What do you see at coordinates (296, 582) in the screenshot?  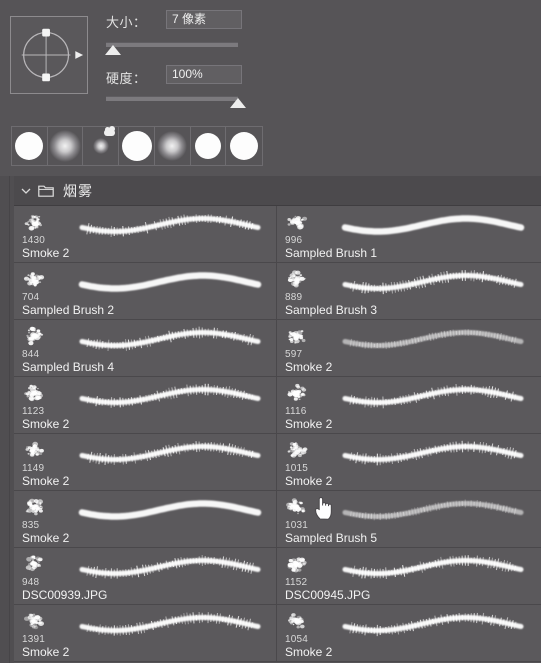 I see `brush-size-number: 1152` at bounding box center [296, 582].